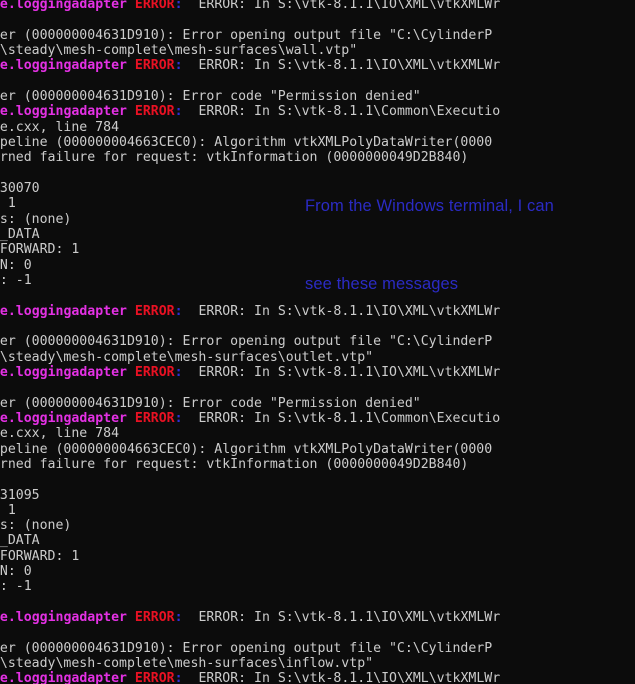  I want to click on console-text-line: Registered Events: (none), so click(317, 525).